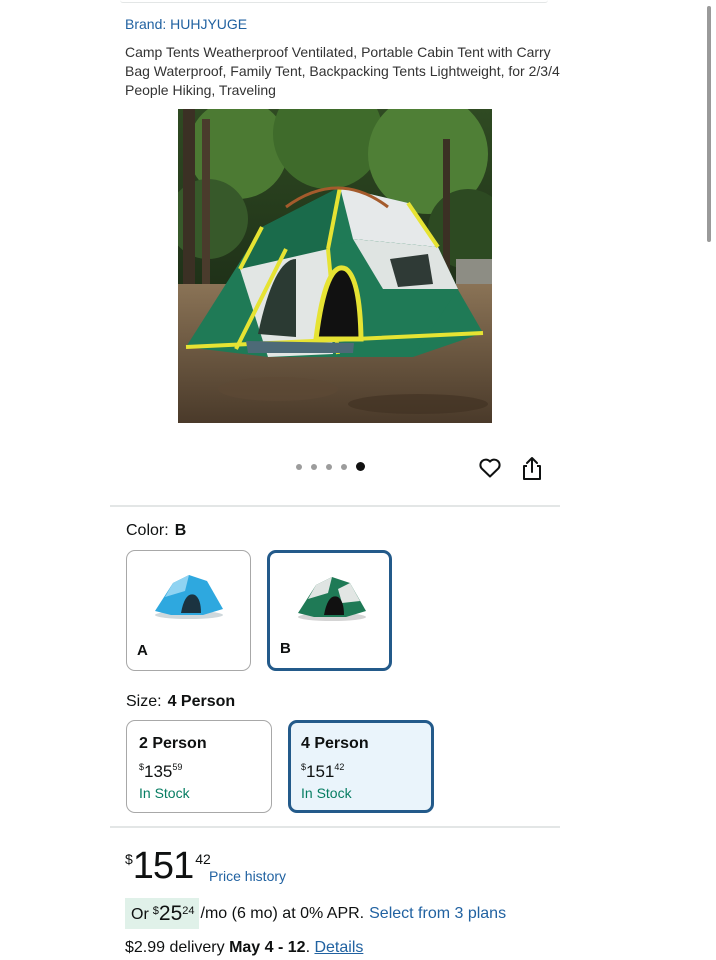 This screenshot has height=960, width=716. Describe the element at coordinates (334, 1) in the screenshot. I see `previous-section-edge` at that location.